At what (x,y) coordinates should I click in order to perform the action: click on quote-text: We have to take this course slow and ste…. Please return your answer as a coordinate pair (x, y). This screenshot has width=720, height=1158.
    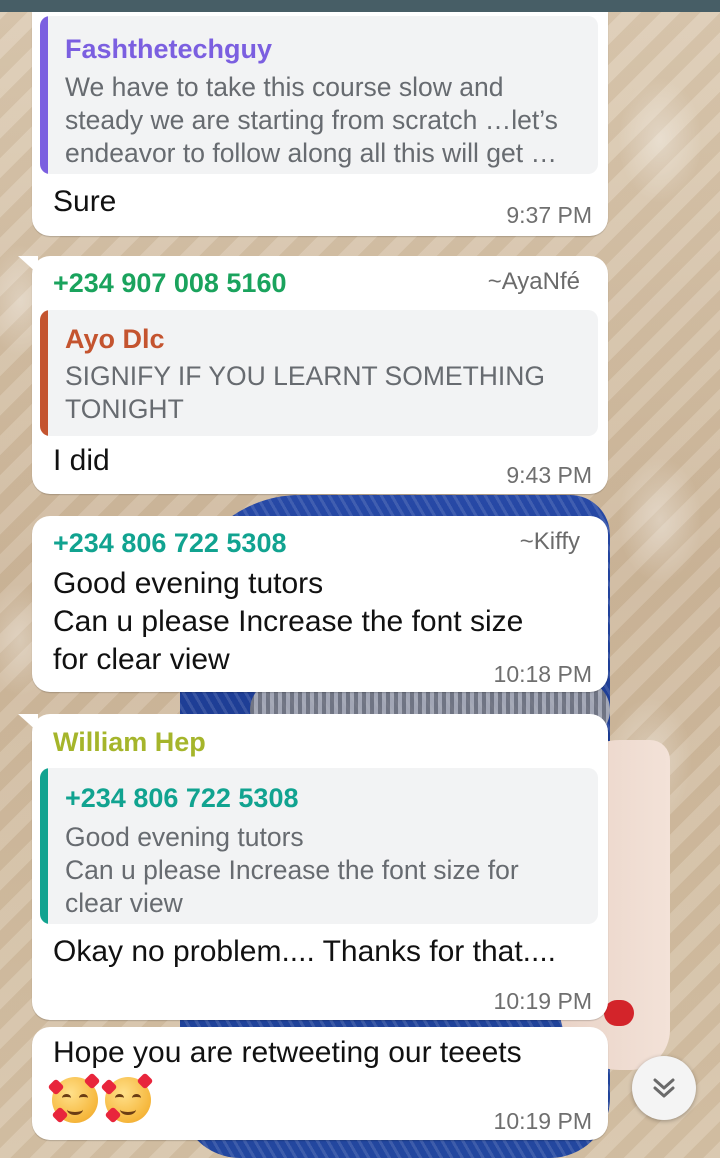
    Looking at the image, I should click on (311, 120).